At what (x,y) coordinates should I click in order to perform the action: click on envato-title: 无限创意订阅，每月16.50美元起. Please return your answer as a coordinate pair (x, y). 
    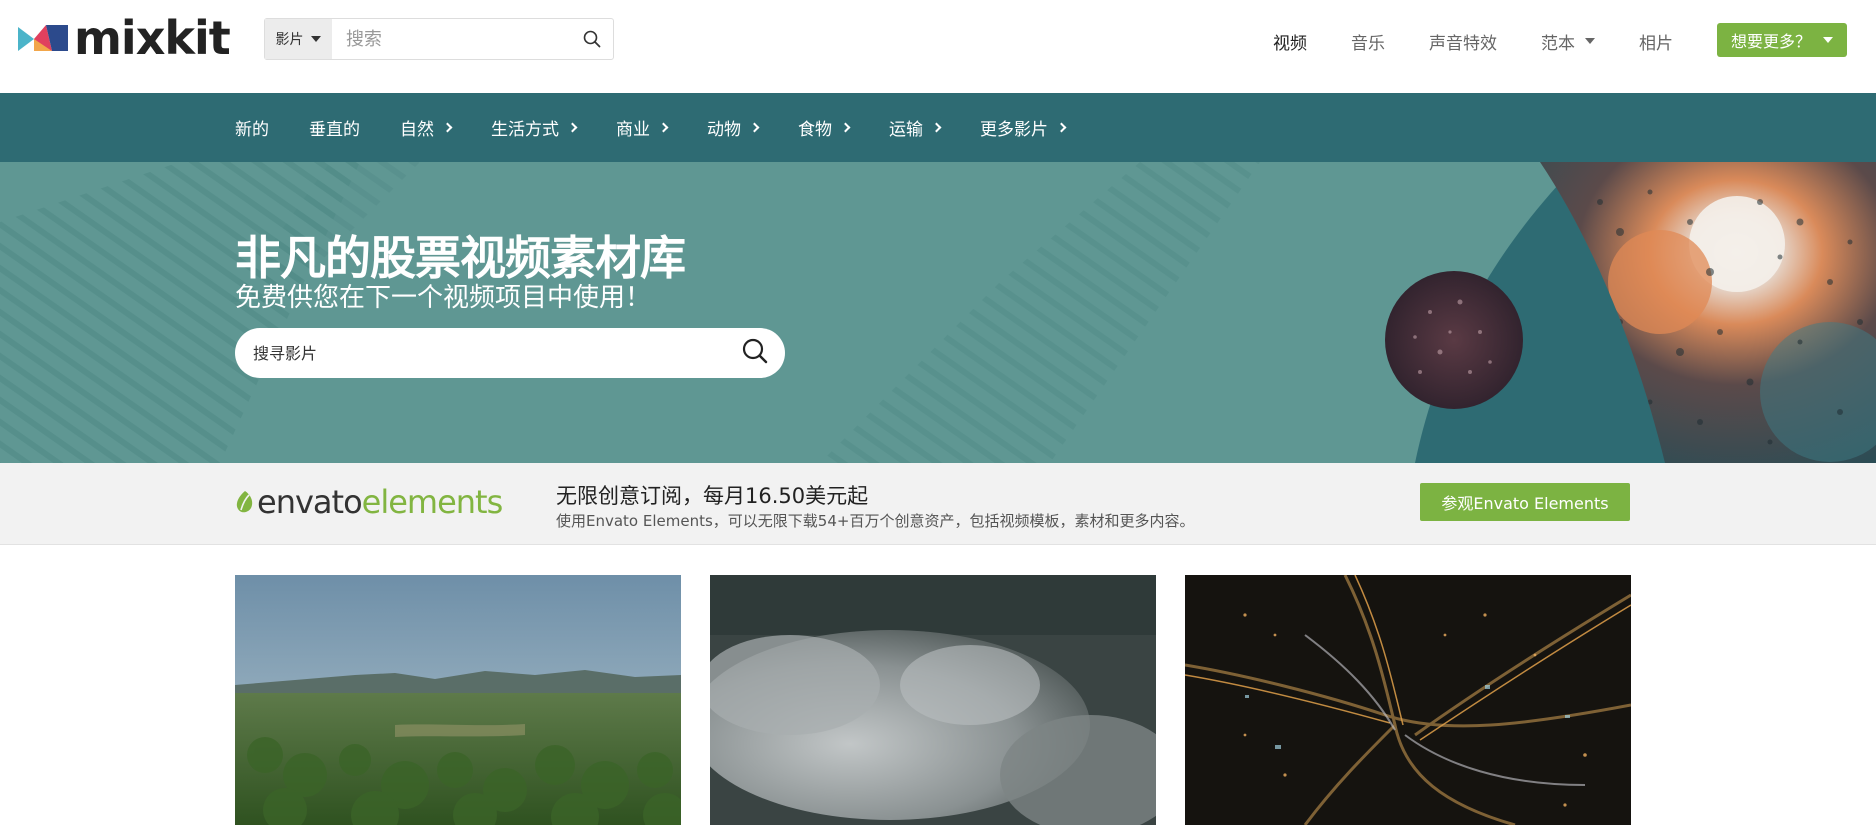
    Looking at the image, I should click on (712, 496).